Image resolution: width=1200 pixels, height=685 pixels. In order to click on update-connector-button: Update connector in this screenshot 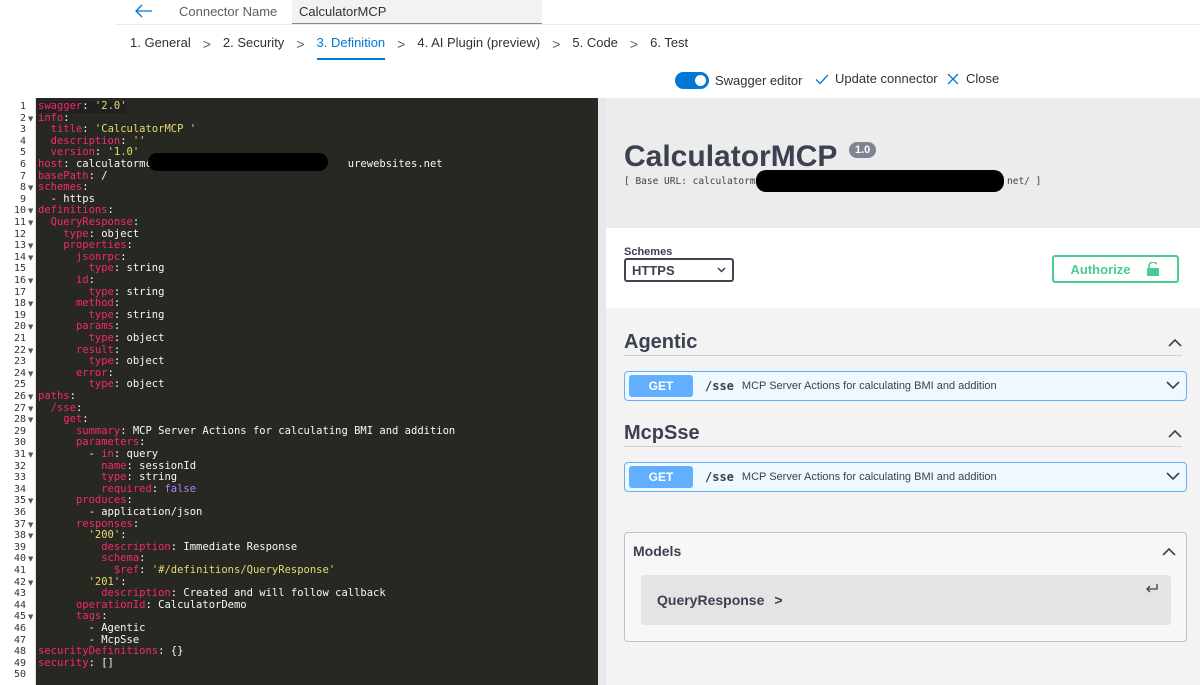, I will do `click(876, 78)`.